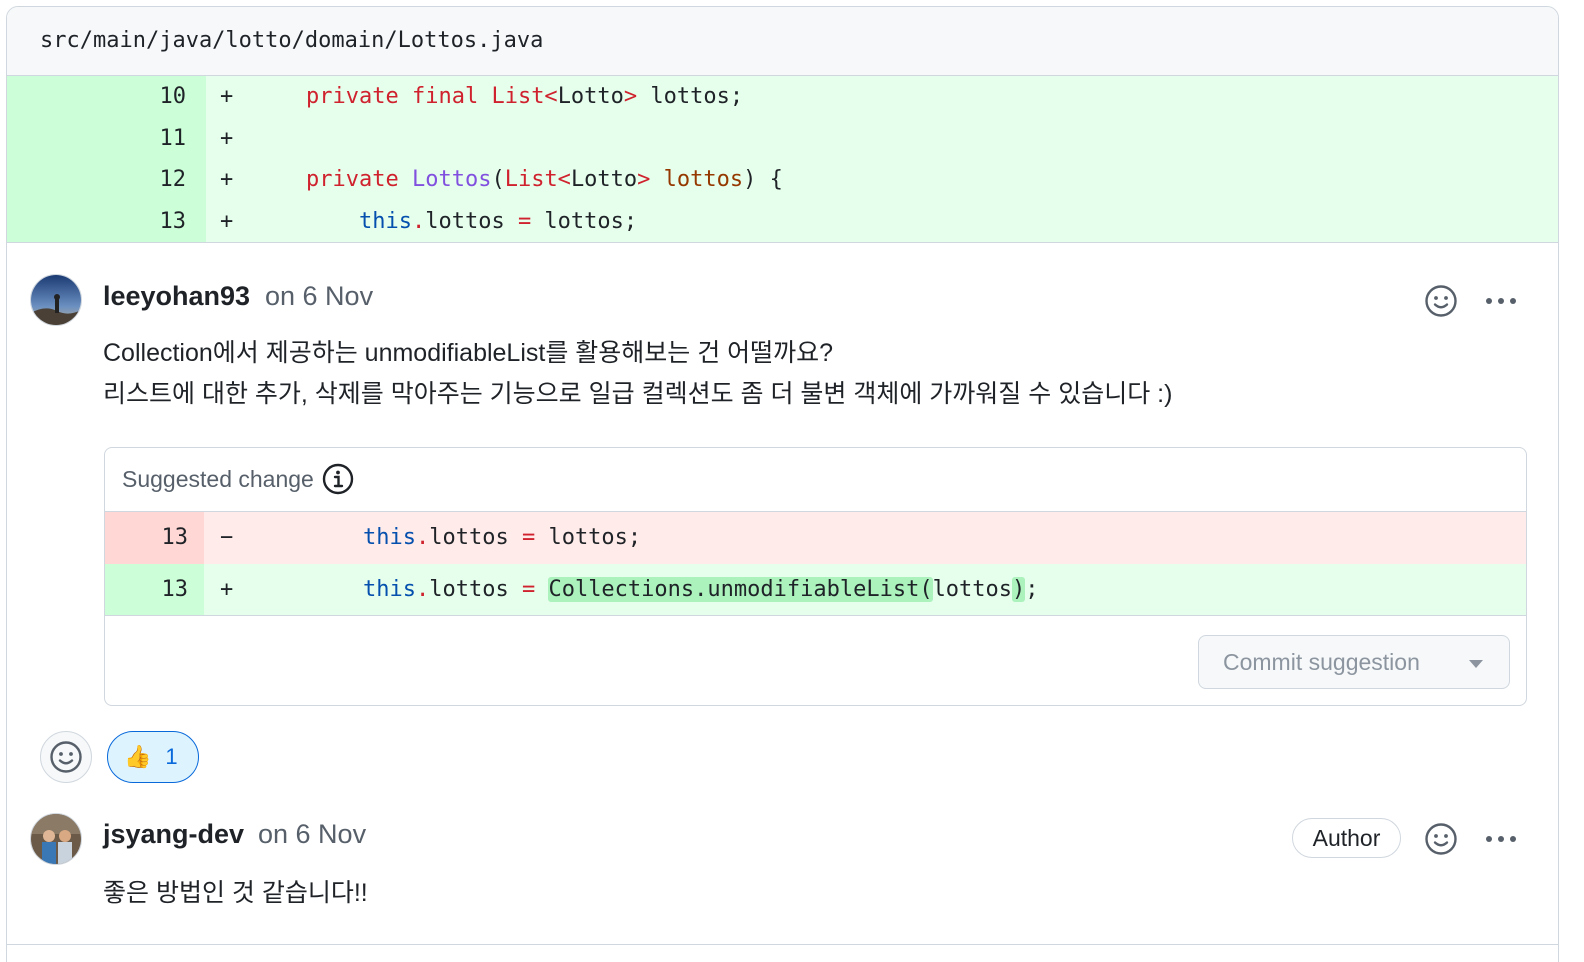  What do you see at coordinates (106, 97) in the screenshot?
I see `line-number: 10` at bounding box center [106, 97].